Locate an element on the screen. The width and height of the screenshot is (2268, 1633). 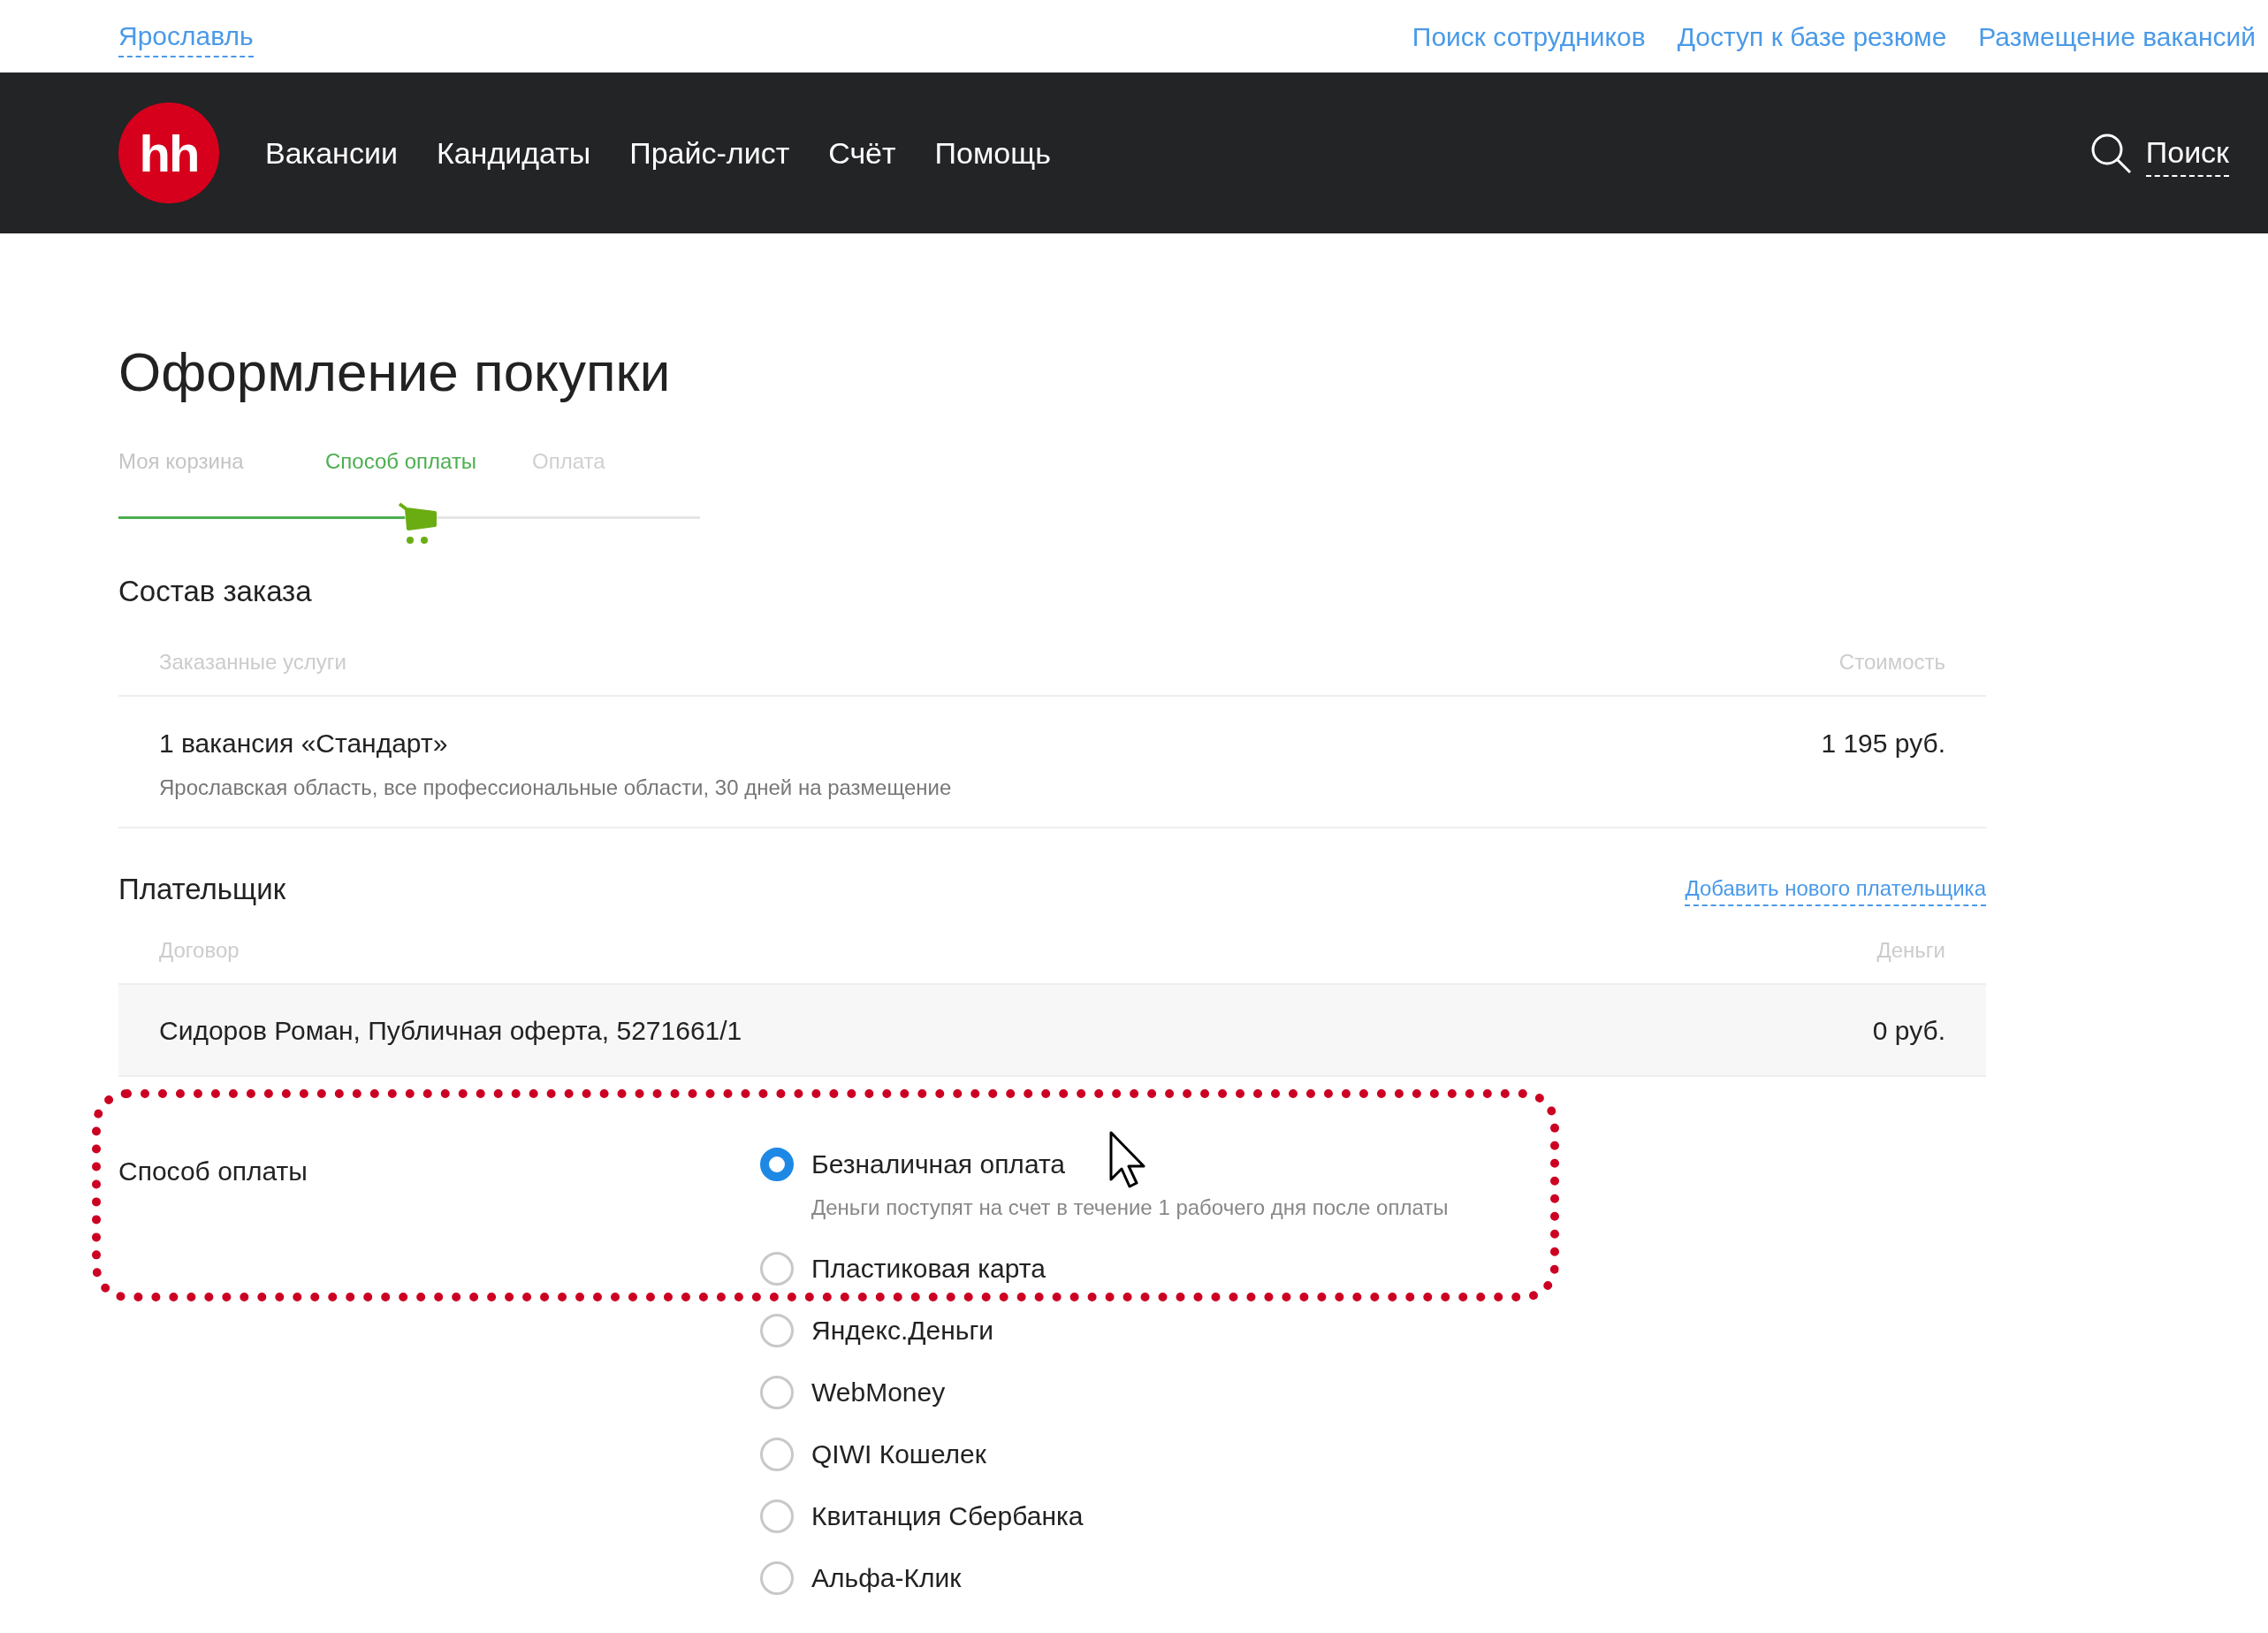
option-label: Альфа-Клик is located at coordinates (887, 1578).